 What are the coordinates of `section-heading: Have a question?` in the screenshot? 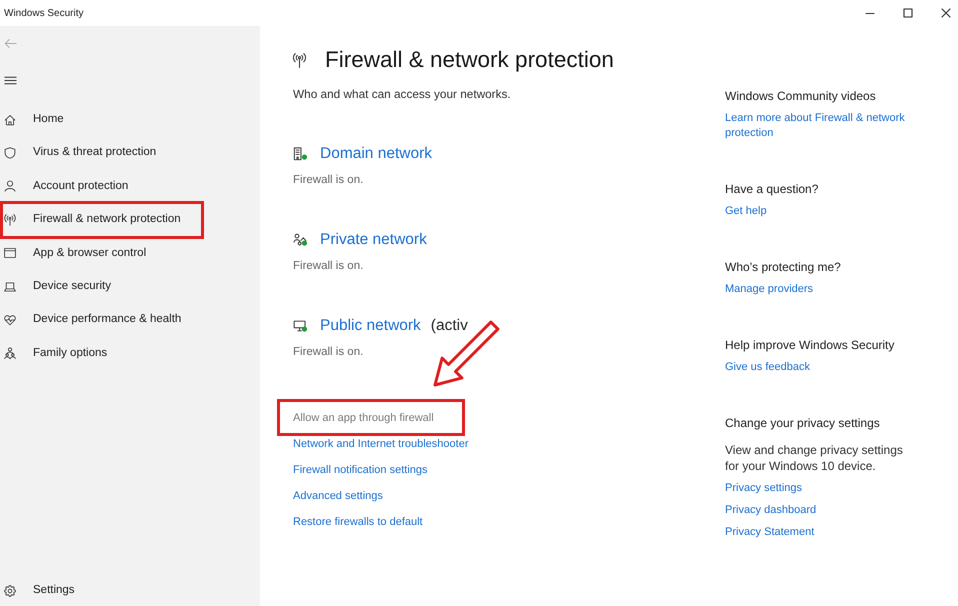 It's located at (771, 189).